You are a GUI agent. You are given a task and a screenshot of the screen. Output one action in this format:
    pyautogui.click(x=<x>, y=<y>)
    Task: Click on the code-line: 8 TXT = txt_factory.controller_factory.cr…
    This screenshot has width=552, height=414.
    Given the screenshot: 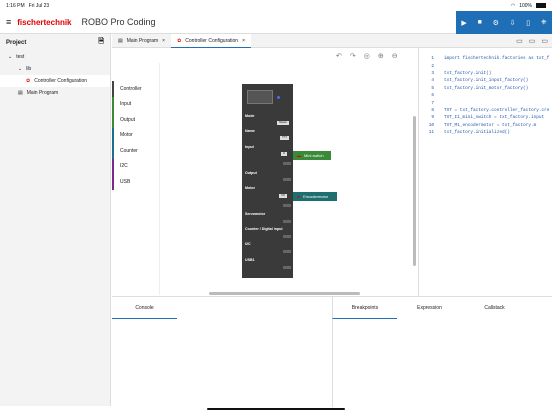 What is the action you would take?
    pyautogui.click(x=490, y=110)
    